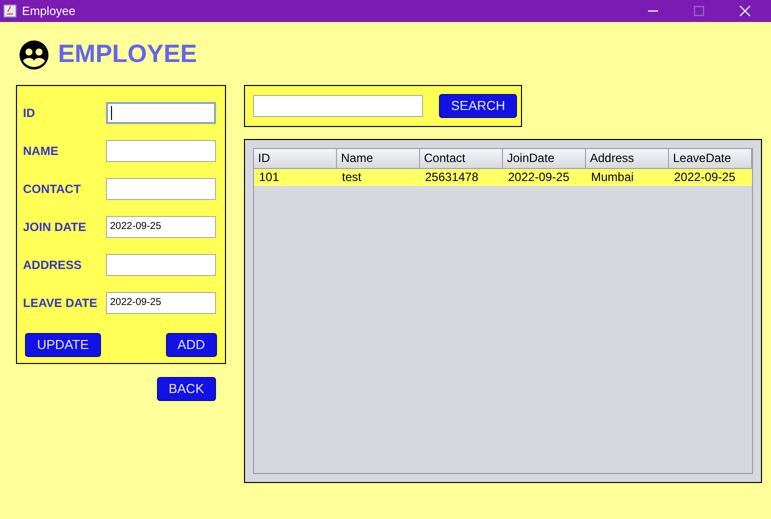 The width and height of the screenshot is (771, 519). What do you see at coordinates (338, 105) in the screenshot?
I see `search-field` at bounding box center [338, 105].